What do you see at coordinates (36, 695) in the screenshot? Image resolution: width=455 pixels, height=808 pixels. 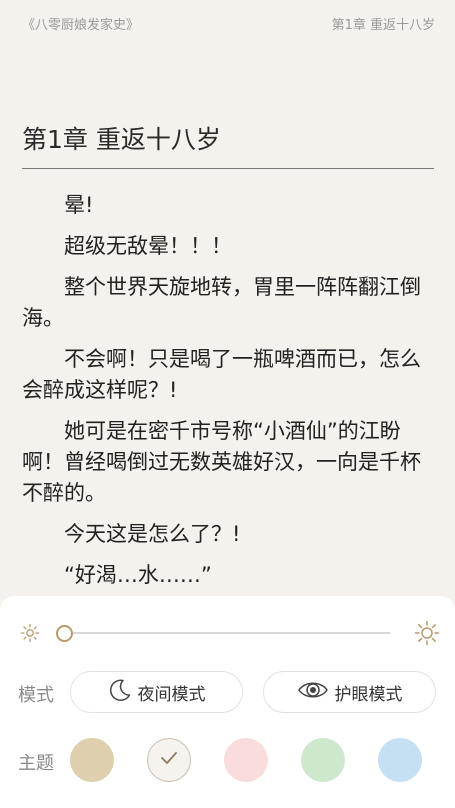 I see `mode-label: 模式` at bounding box center [36, 695].